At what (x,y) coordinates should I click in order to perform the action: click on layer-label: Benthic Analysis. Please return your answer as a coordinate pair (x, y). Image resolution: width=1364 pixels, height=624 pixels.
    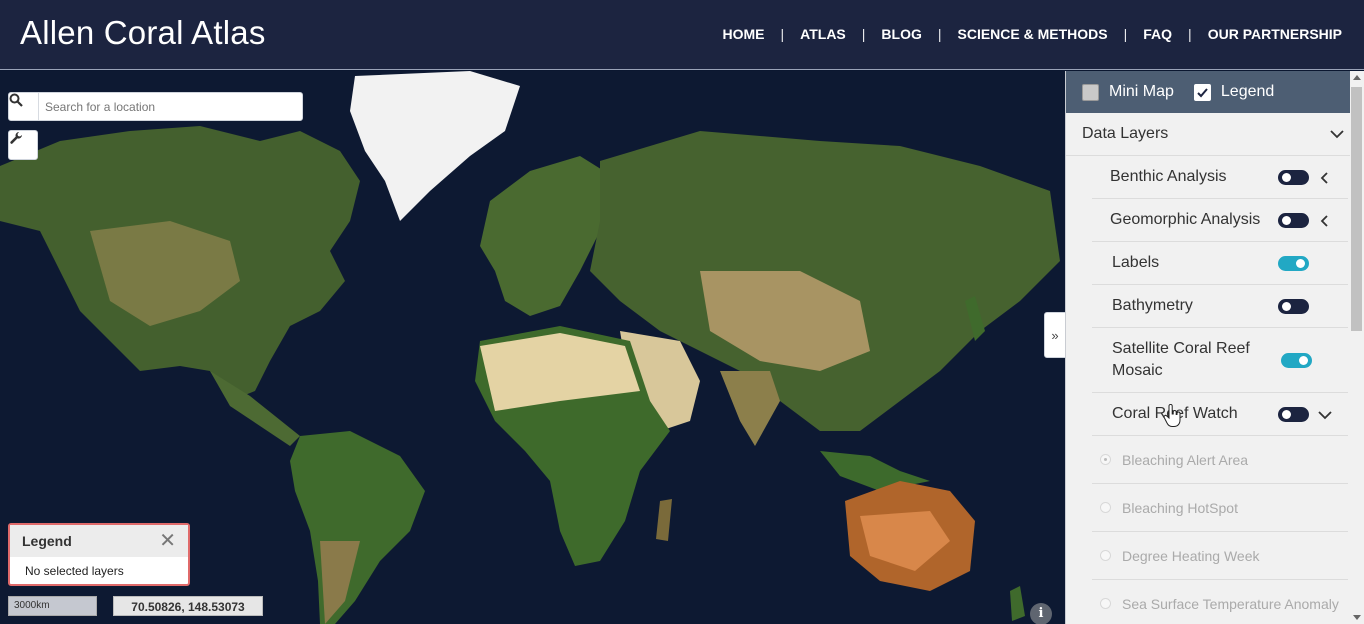
    Looking at the image, I should click on (1168, 176).